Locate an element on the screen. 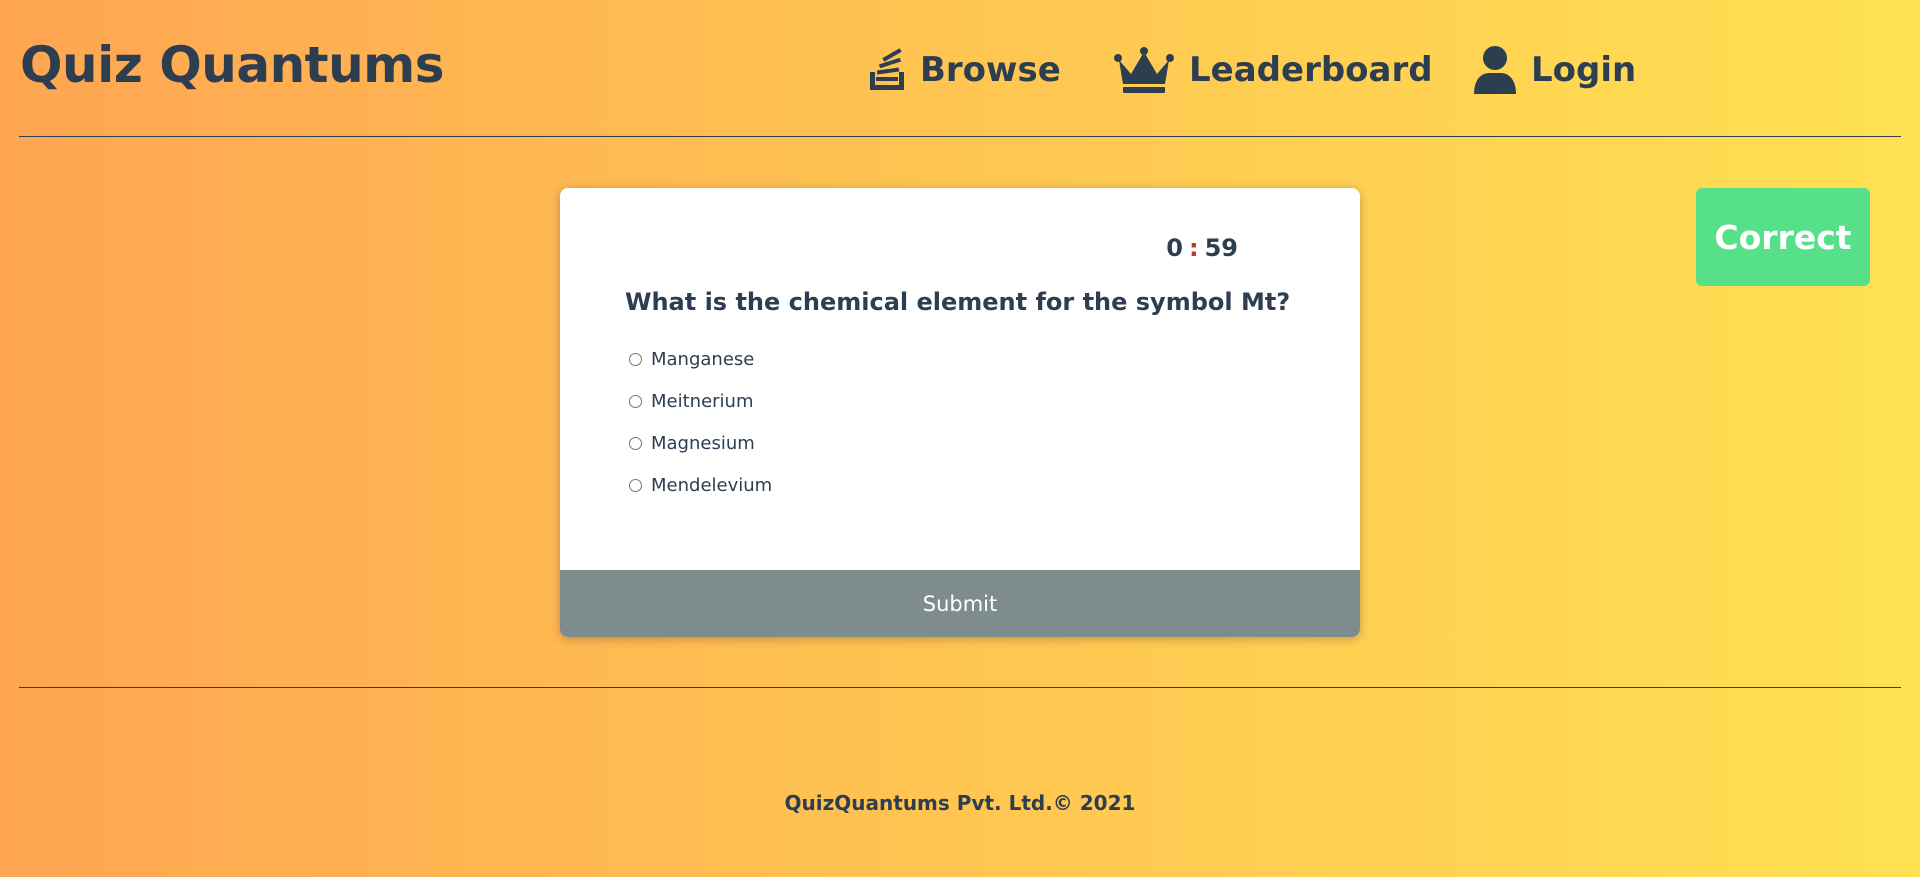  nav-login-label: Login is located at coordinates (1584, 70).